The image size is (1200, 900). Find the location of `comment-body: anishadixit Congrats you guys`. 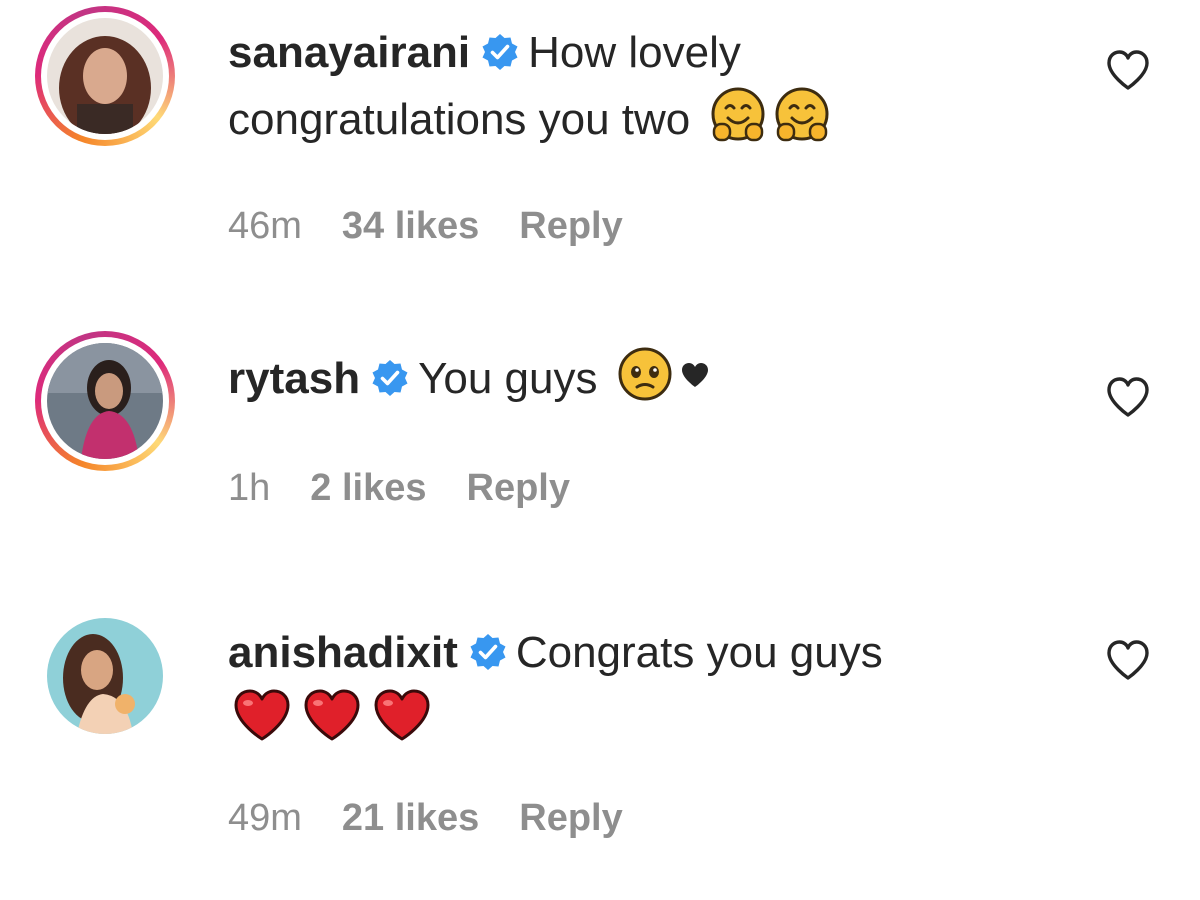

comment-body: anishadixit Congrats you guys is located at coordinates (628, 686).